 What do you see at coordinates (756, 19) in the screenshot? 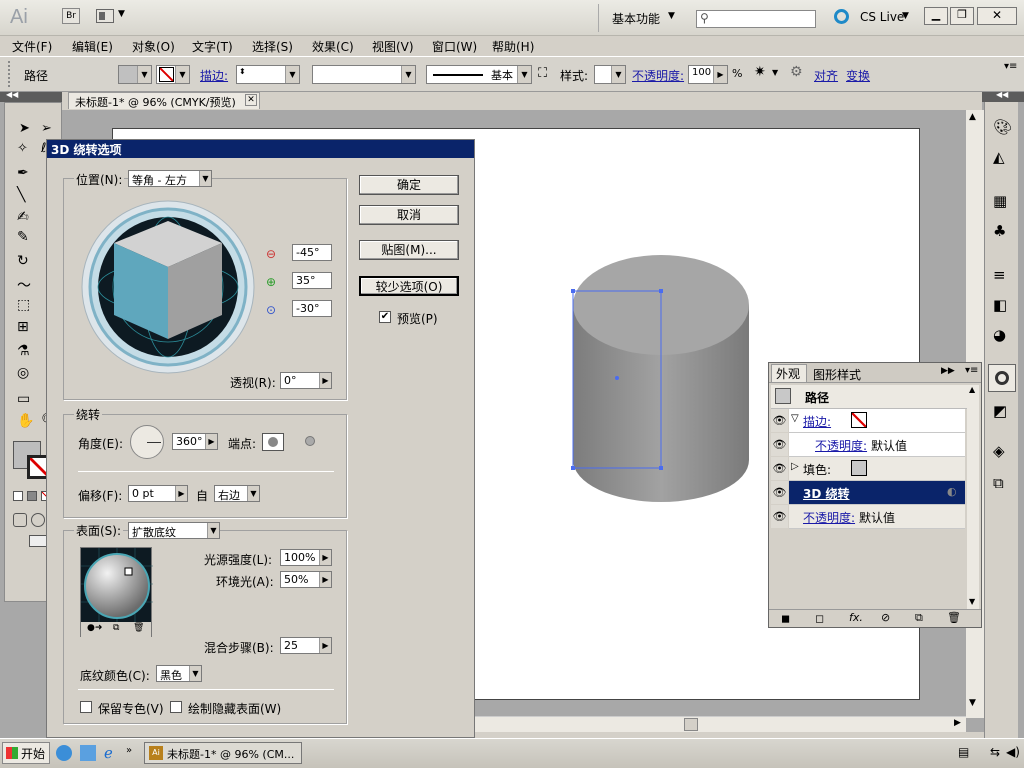
I see `search-input: ⚲` at bounding box center [756, 19].